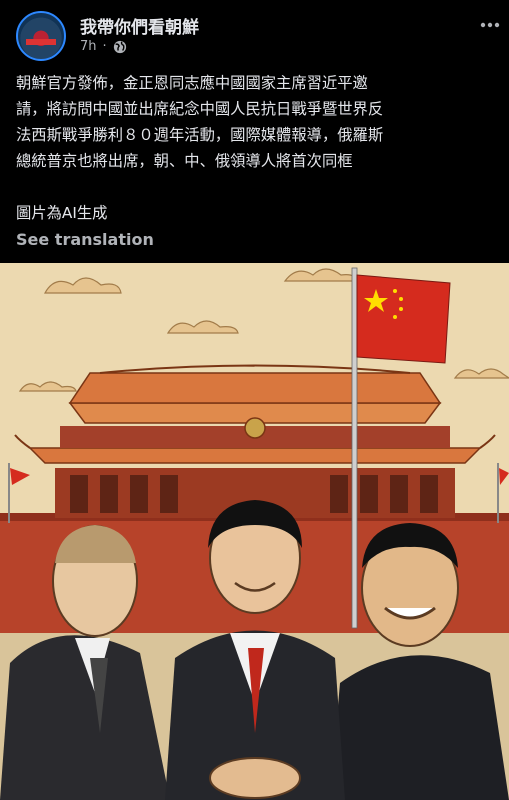  I want to click on post-line: 朝鮮官方發佈，金正恩同志應中國國家主席習近平邀, so click(192, 83).